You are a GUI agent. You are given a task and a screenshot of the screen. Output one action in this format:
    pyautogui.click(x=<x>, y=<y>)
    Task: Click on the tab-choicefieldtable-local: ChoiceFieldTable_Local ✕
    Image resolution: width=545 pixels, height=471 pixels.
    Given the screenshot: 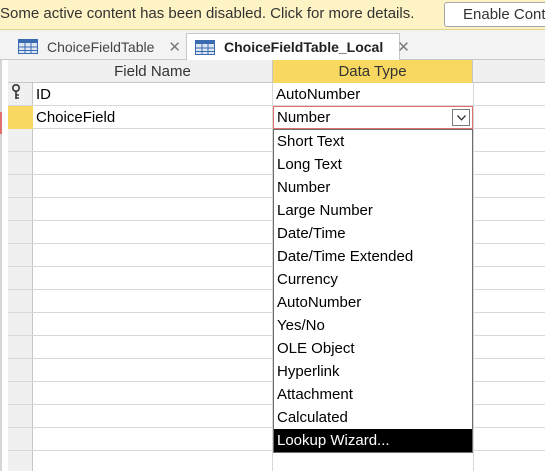 What is the action you would take?
    pyautogui.click(x=298, y=47)
    